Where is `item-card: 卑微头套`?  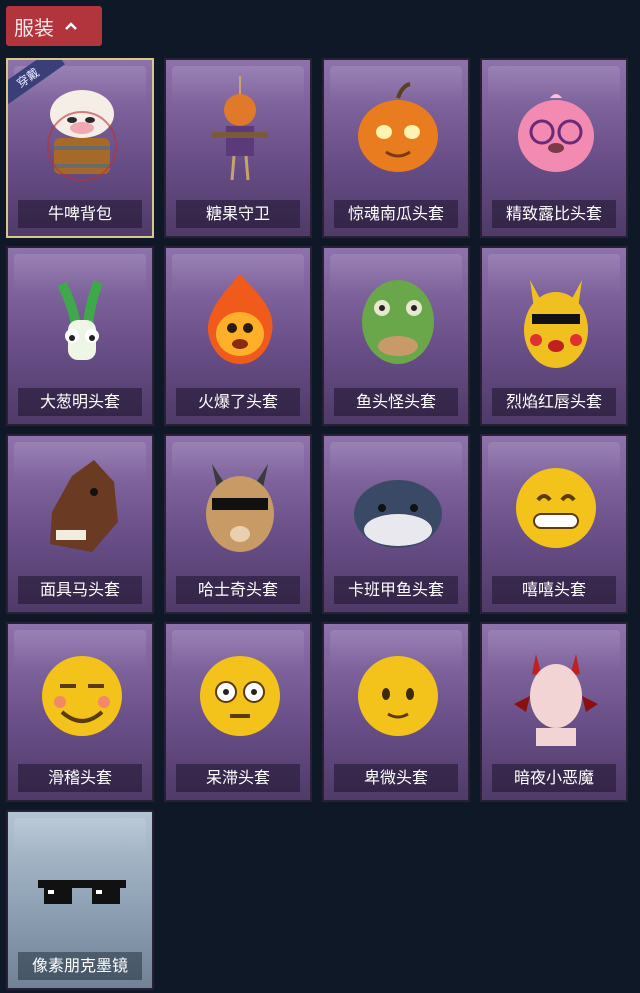
item-card: 卑微头套 is located at coordinates (396, 712).